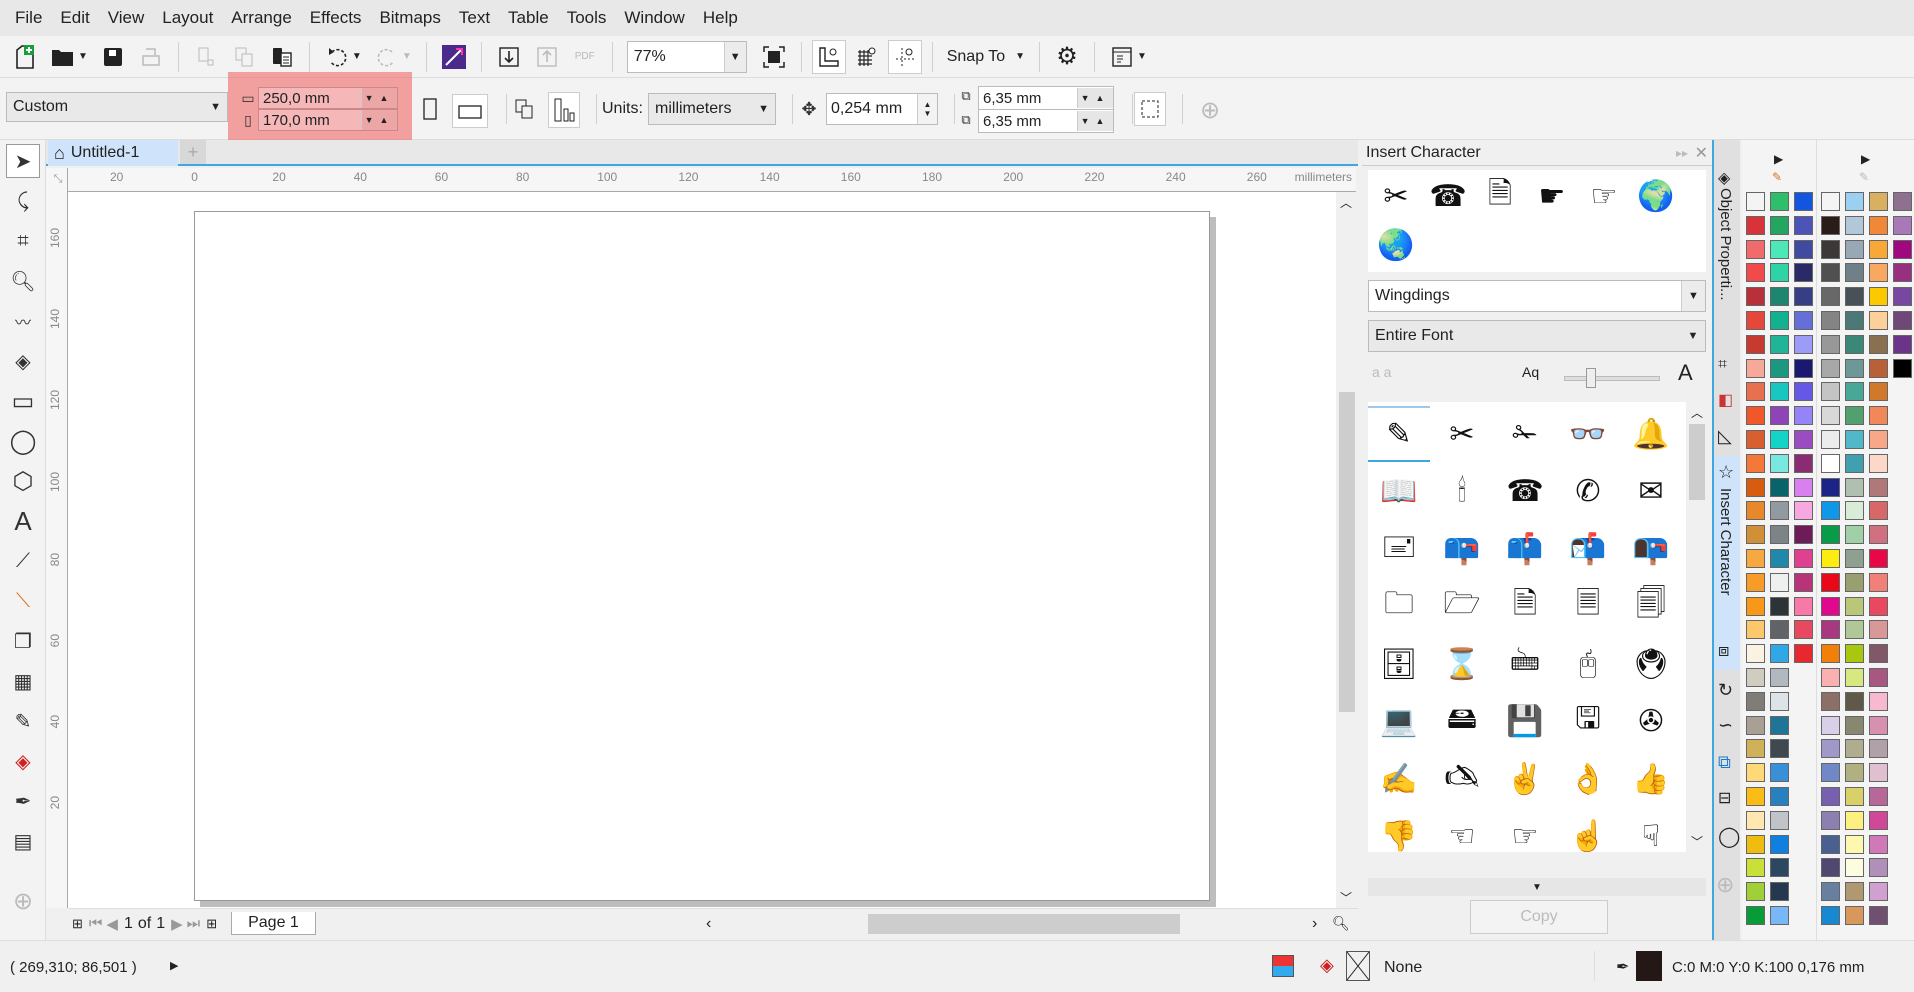  What do you see at coordinates (1588, 607) in the screenshot?
I see `character-cell: 🗏` at bounding box center [1588, 607].